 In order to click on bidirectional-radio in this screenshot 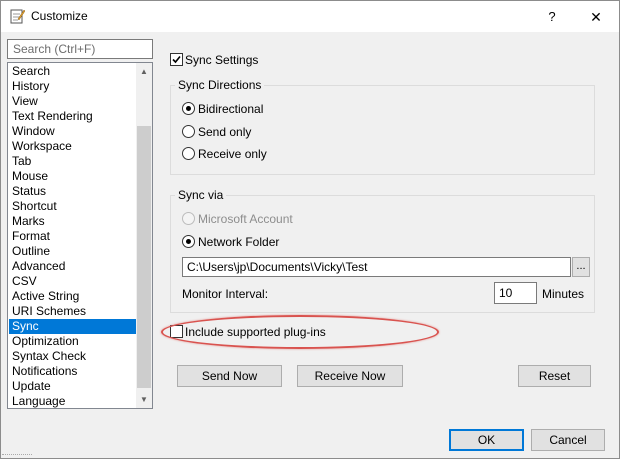, I will do `click(188, 108)`.